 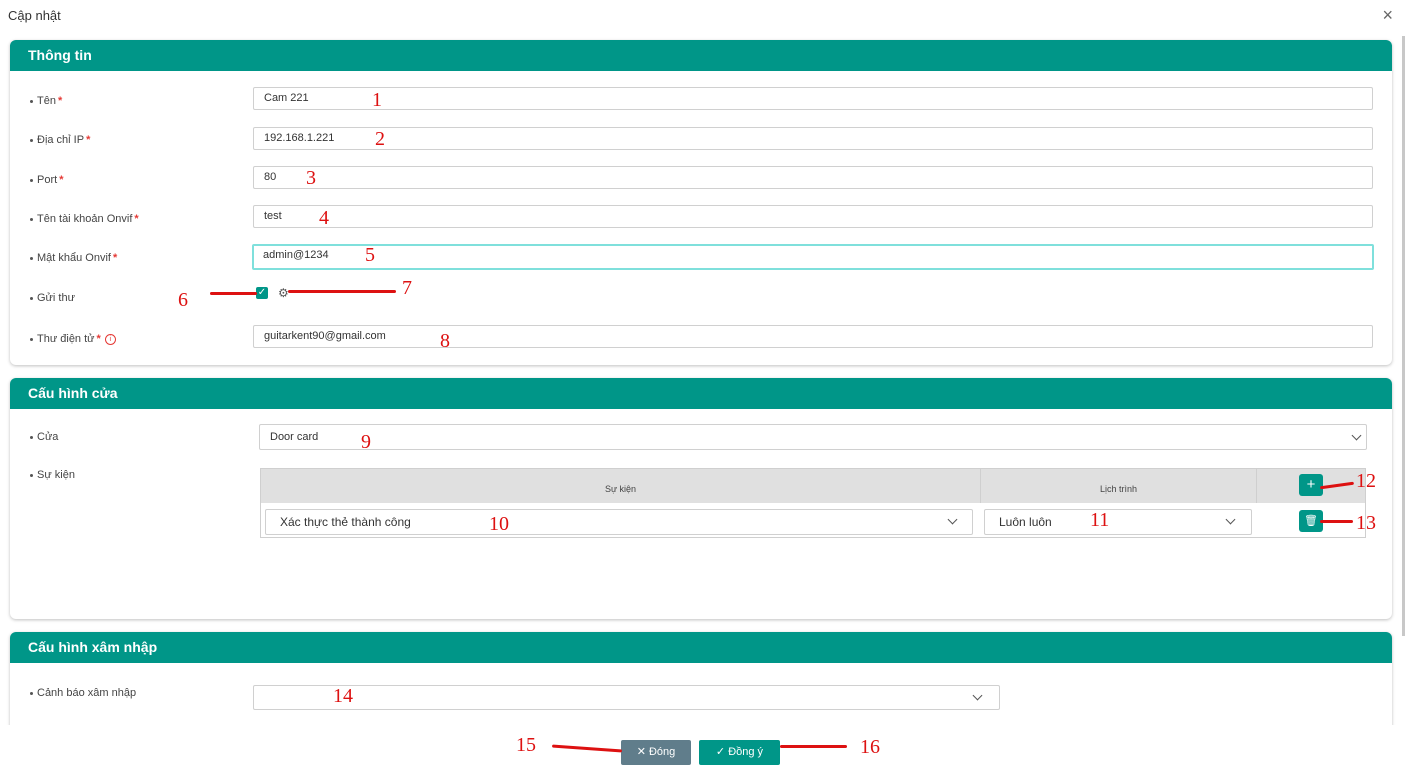 What do you see at coordinates (445, 341) in the screenshot?
I see `annotation-8: 8` at bounding box center [445, 341].